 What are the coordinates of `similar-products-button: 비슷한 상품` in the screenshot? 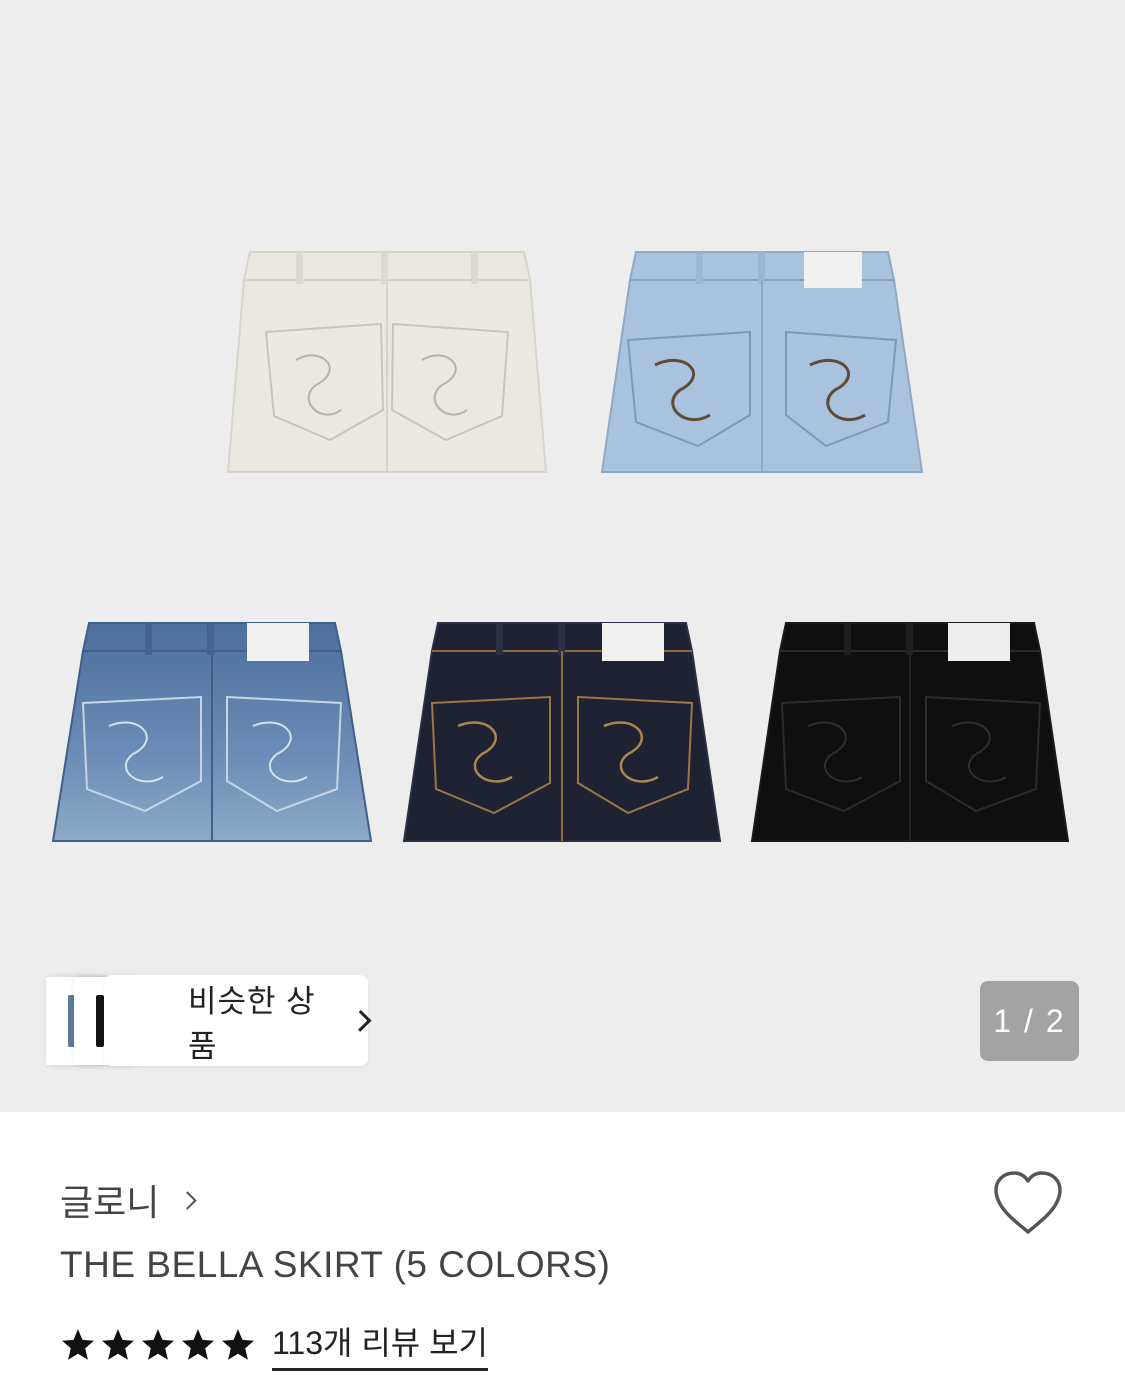 It's located at (238, 1020).